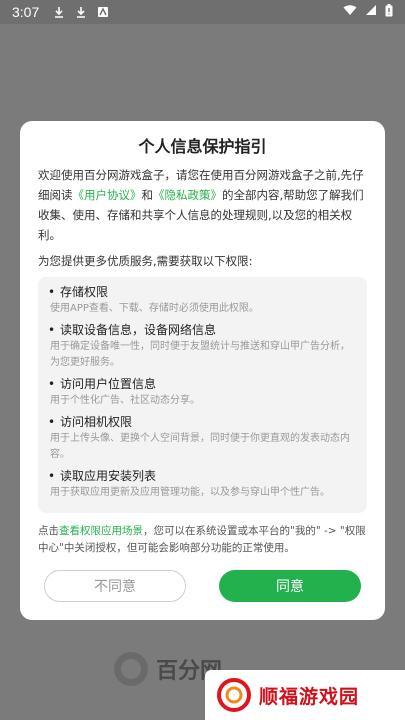  I want to click on permission-item: • 访问用户位置信息 用于个性化广告、社区动态分享。, so click(202, 392).